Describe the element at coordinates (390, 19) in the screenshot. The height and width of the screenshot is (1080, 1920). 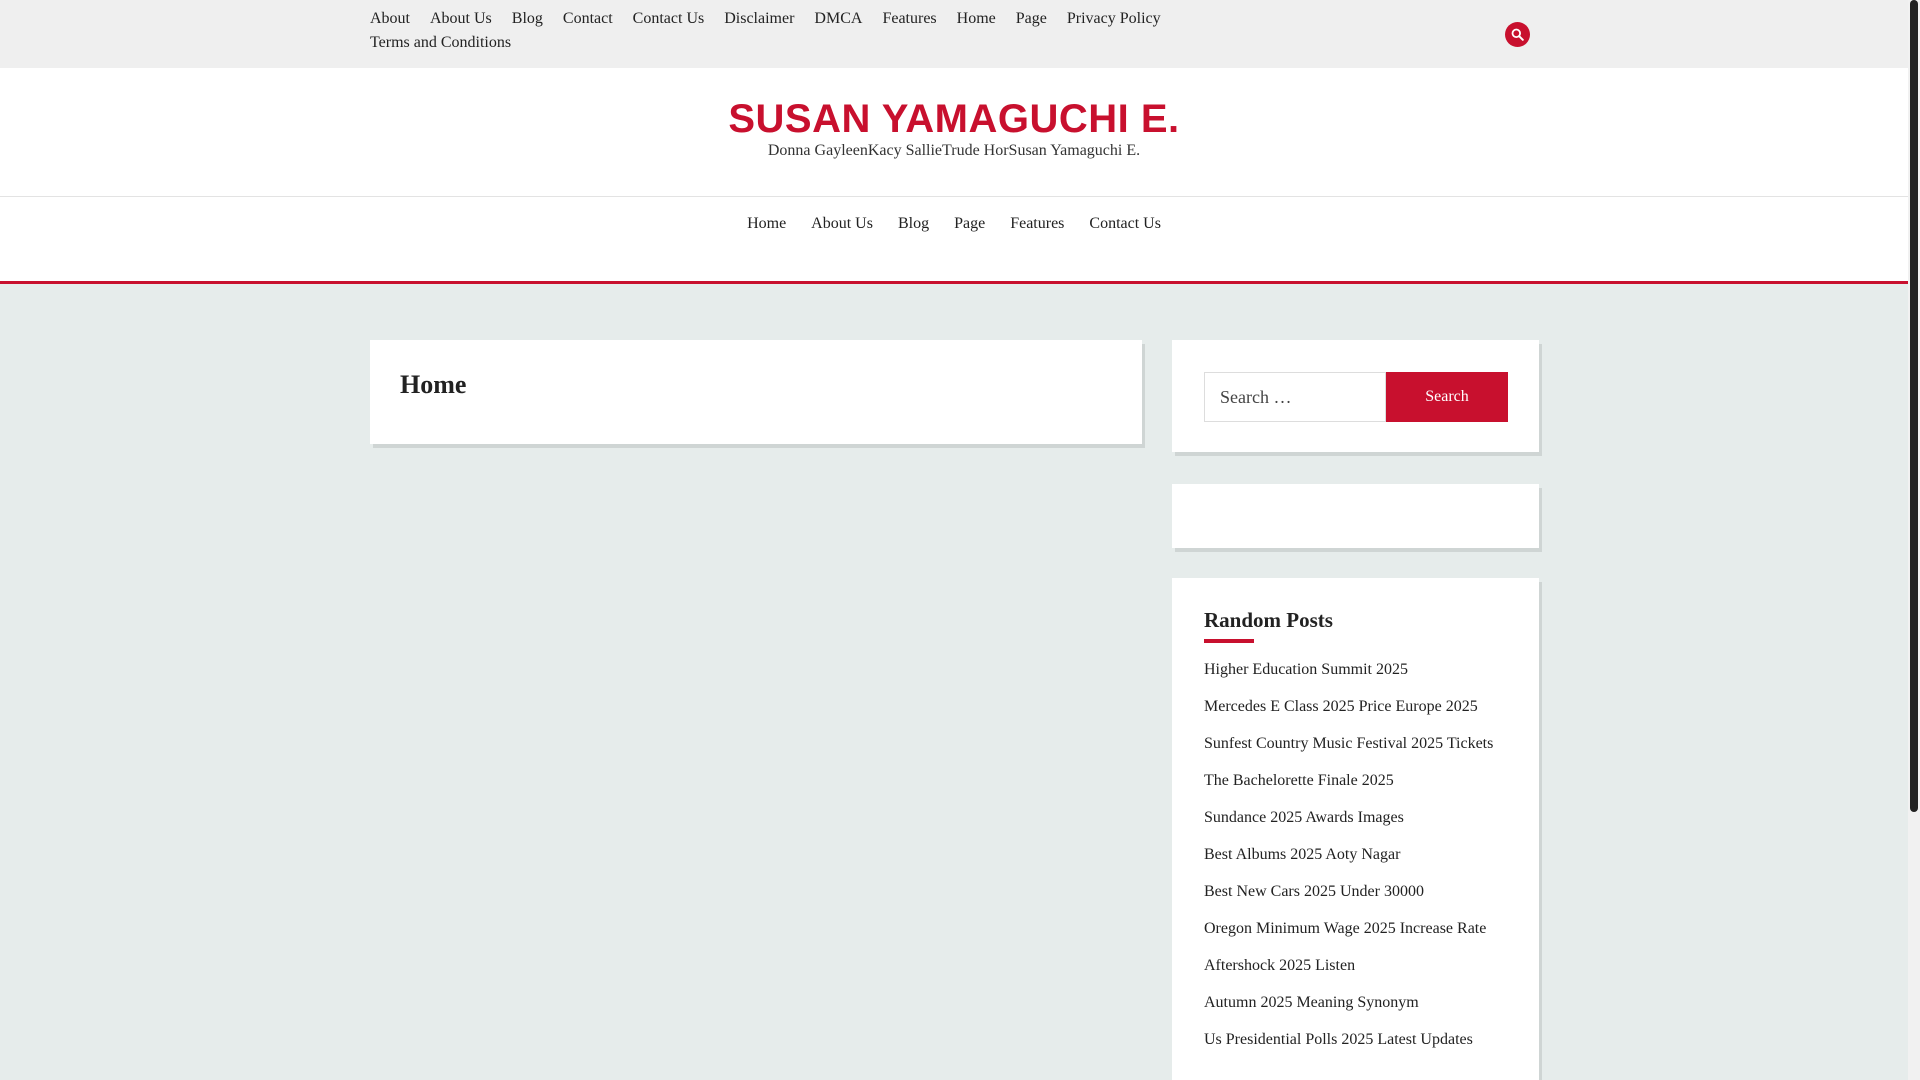
I see `topnav-about: About` at that location.